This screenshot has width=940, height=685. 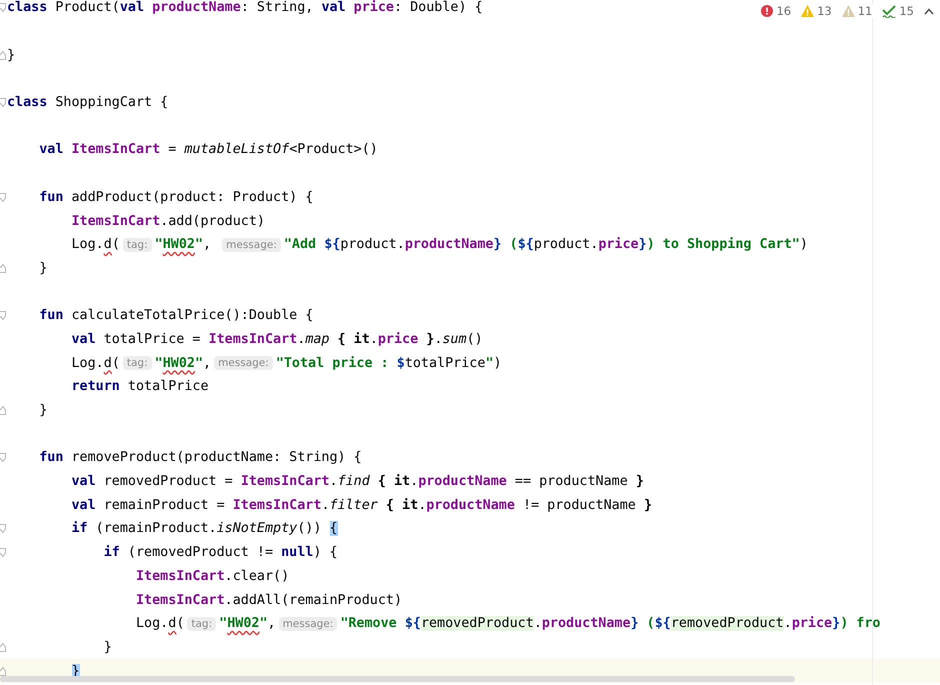 What do you see at coordinates (929, 11) in the screenshot?
I see `chevron-up-icon` at bounding box center [929, 11].